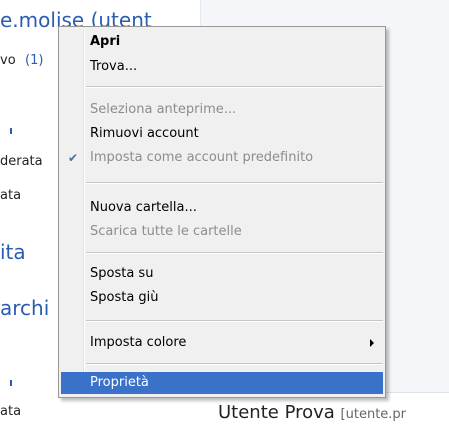 Image resolution: width=449 pixels, height=430 pixels. What do you see at coordinates (21, 161) in the screenshot?
I see `folder-label: derata` at bounding box center [21, 161].